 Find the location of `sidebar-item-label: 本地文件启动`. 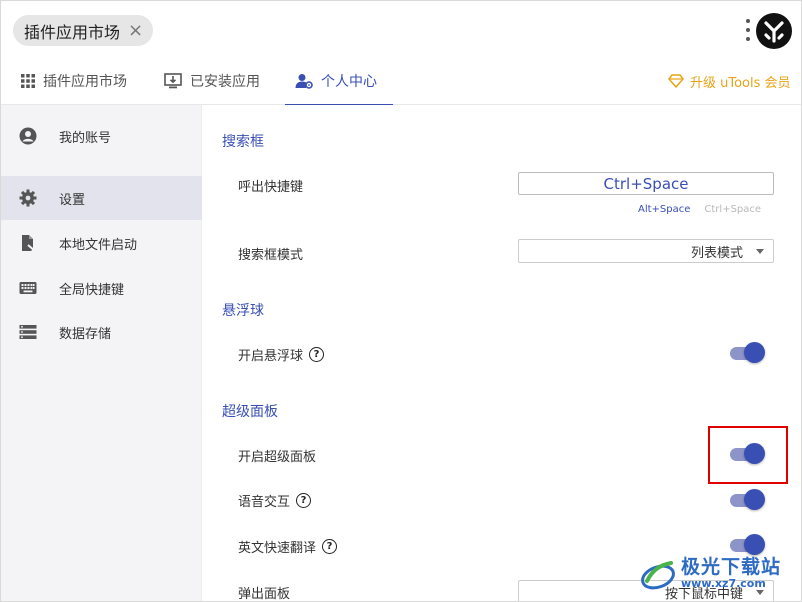

sidebar-item-label: 本地文件启动 is located at coordinates (98, 245).